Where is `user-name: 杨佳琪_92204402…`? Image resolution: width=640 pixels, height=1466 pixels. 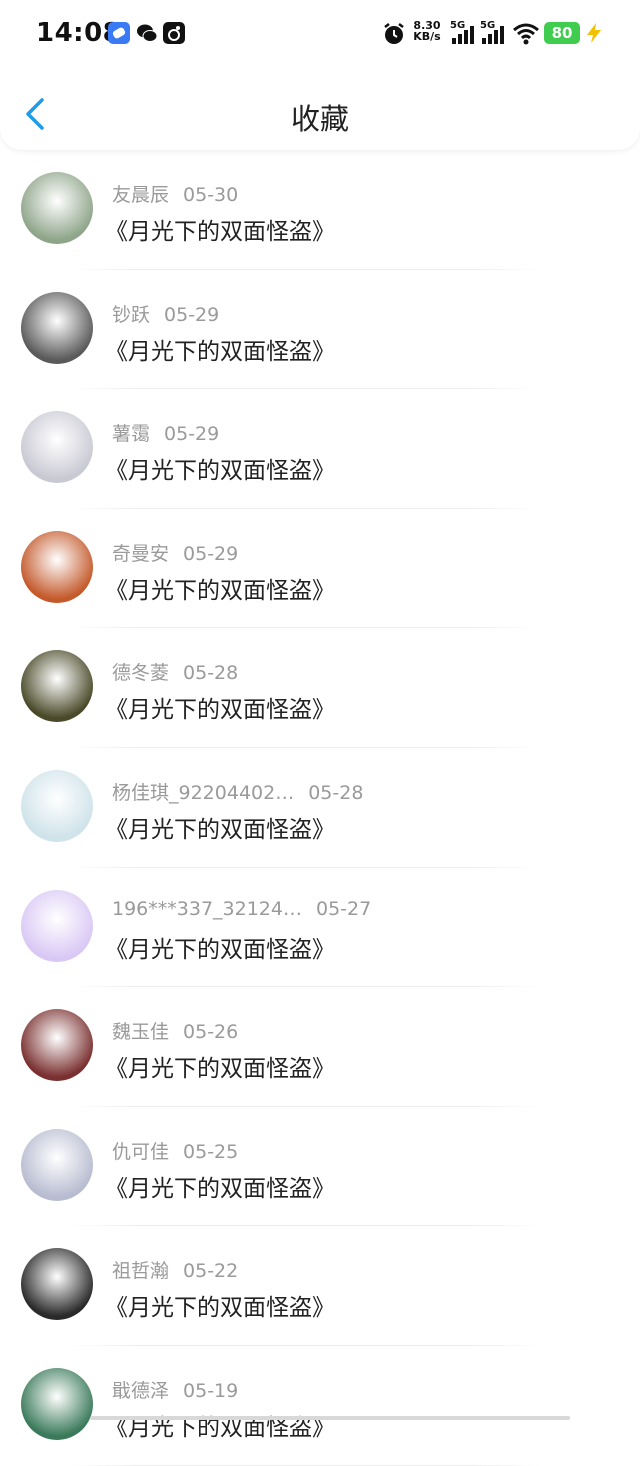
user-name: 杨佳琪_92204402… is located at coordinates (203, 792).